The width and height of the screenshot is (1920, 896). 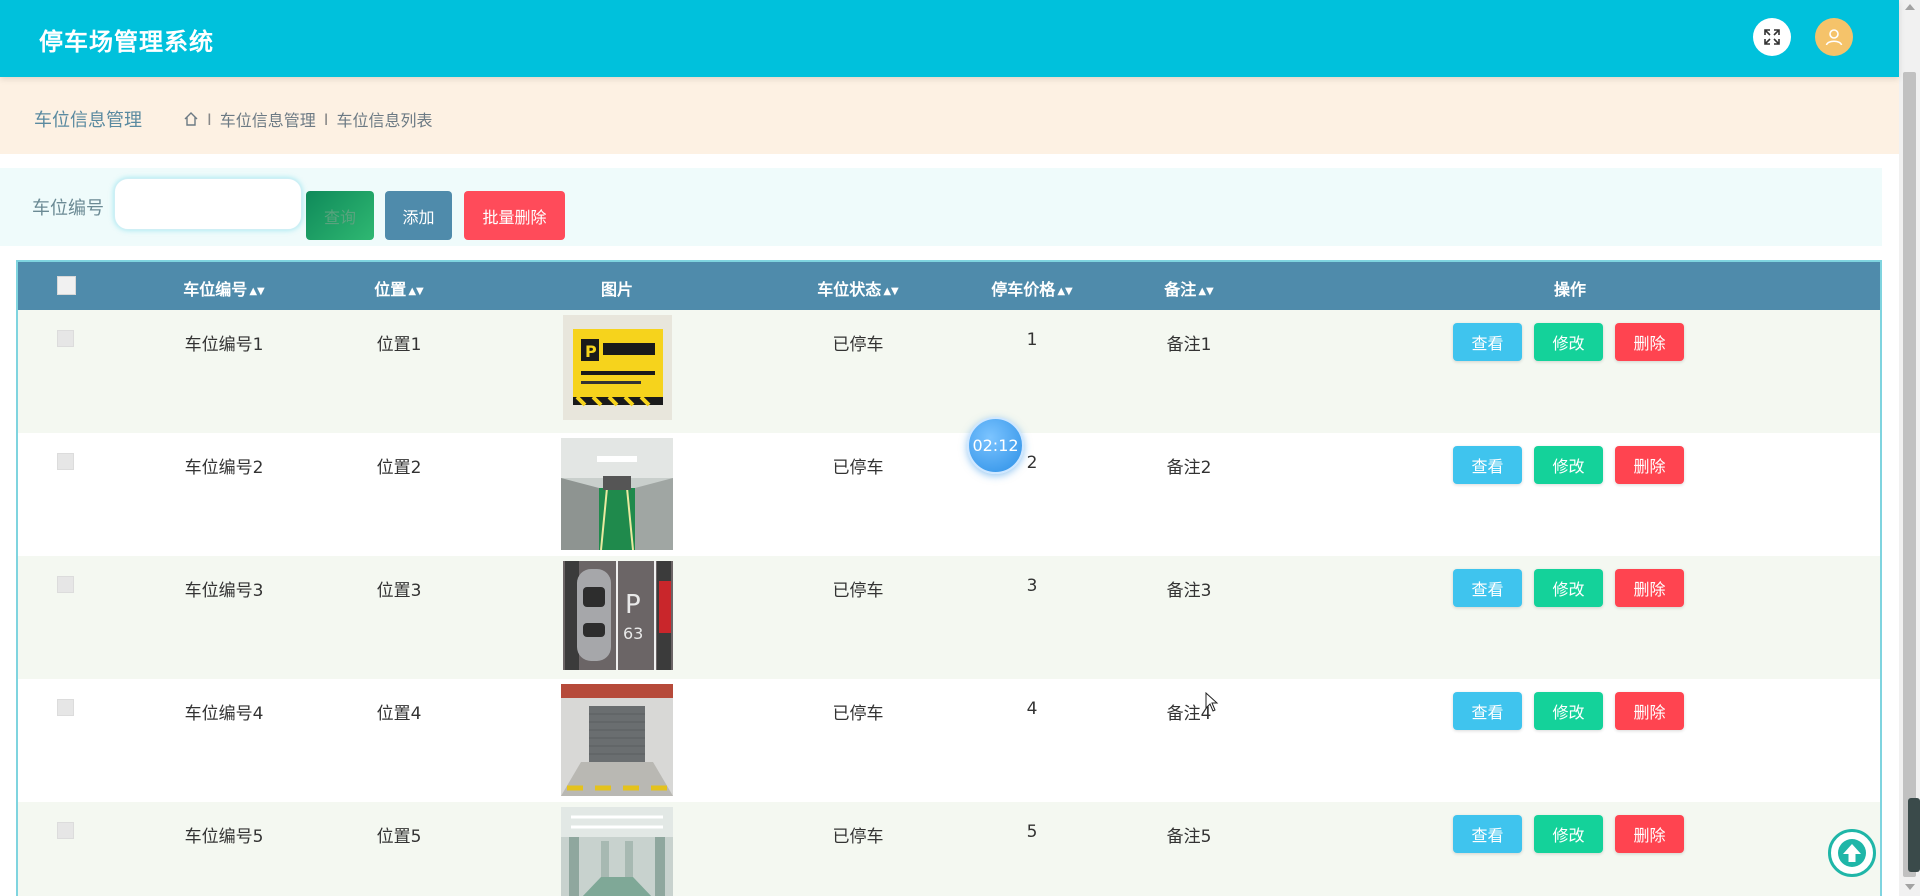 What do you see at coordinates (224, 591) in the screenshot?
I see `cell-code: 车位编号3` at bounding box center [224, 591].